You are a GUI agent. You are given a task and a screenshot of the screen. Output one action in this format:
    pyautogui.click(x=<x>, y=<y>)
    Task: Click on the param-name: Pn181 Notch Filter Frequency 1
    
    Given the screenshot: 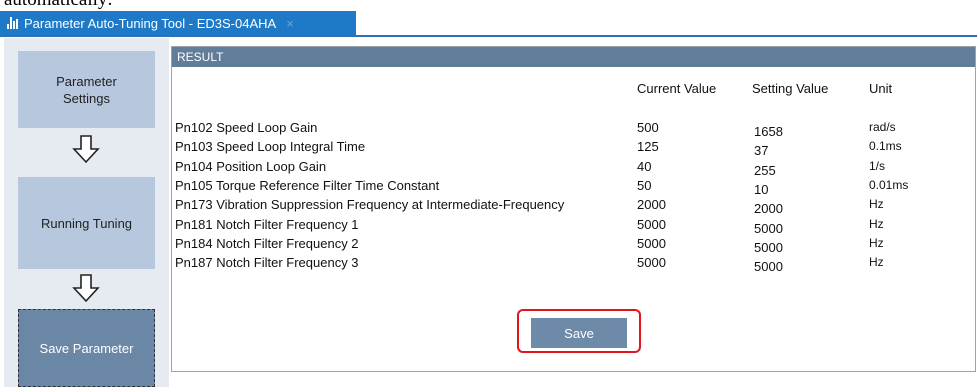 What is the action you would take?
    pyautogui.click(x=267, y=224)
    